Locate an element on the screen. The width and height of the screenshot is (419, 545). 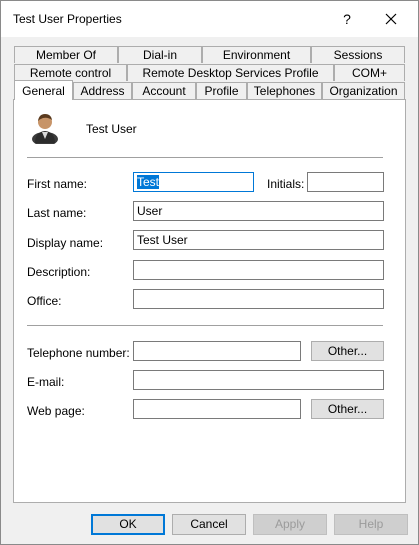
tab-label: Telephones is located at coordinates (284, 91).